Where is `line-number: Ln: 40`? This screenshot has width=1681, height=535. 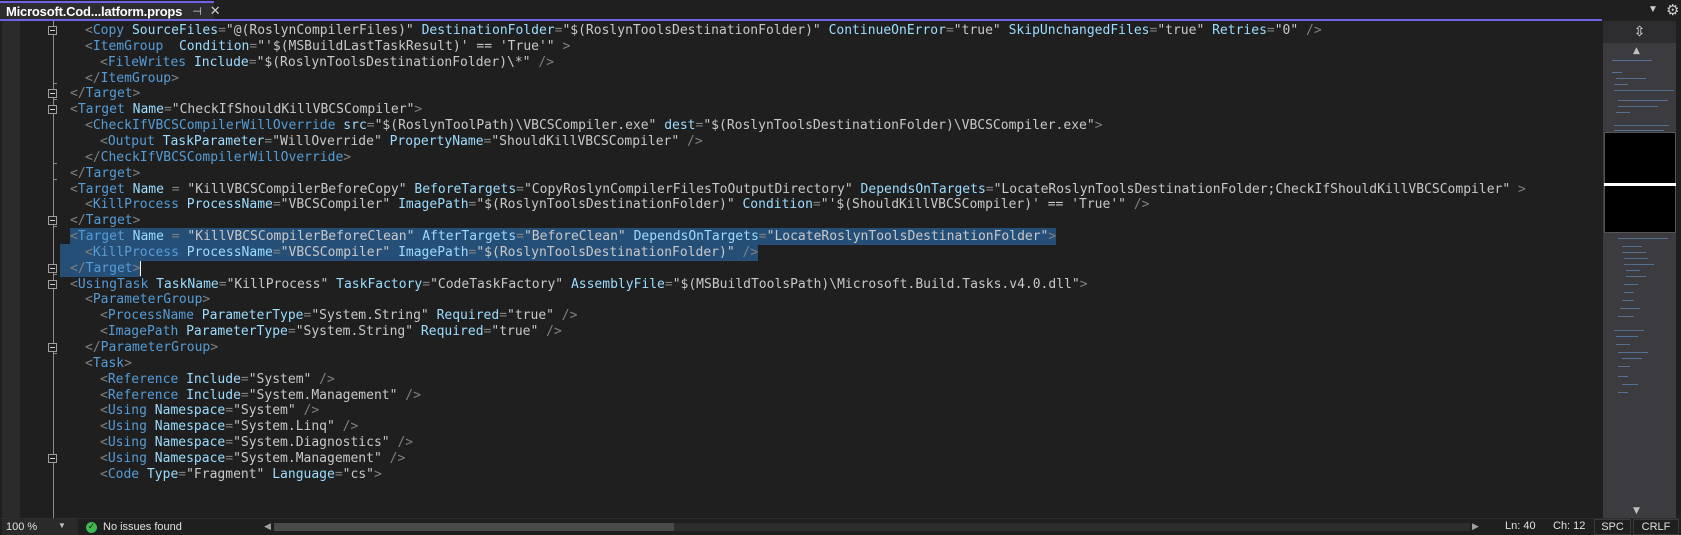
line-number: Ln: 40 is located at coordinates (1520, 526).